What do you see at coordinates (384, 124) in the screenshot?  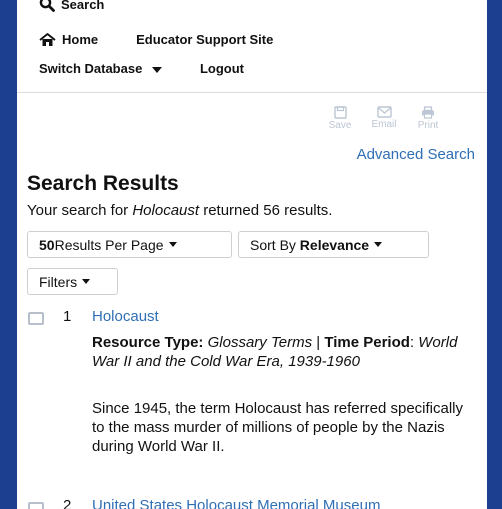 I see `email-label: Email` at bounding box center [384, 124].